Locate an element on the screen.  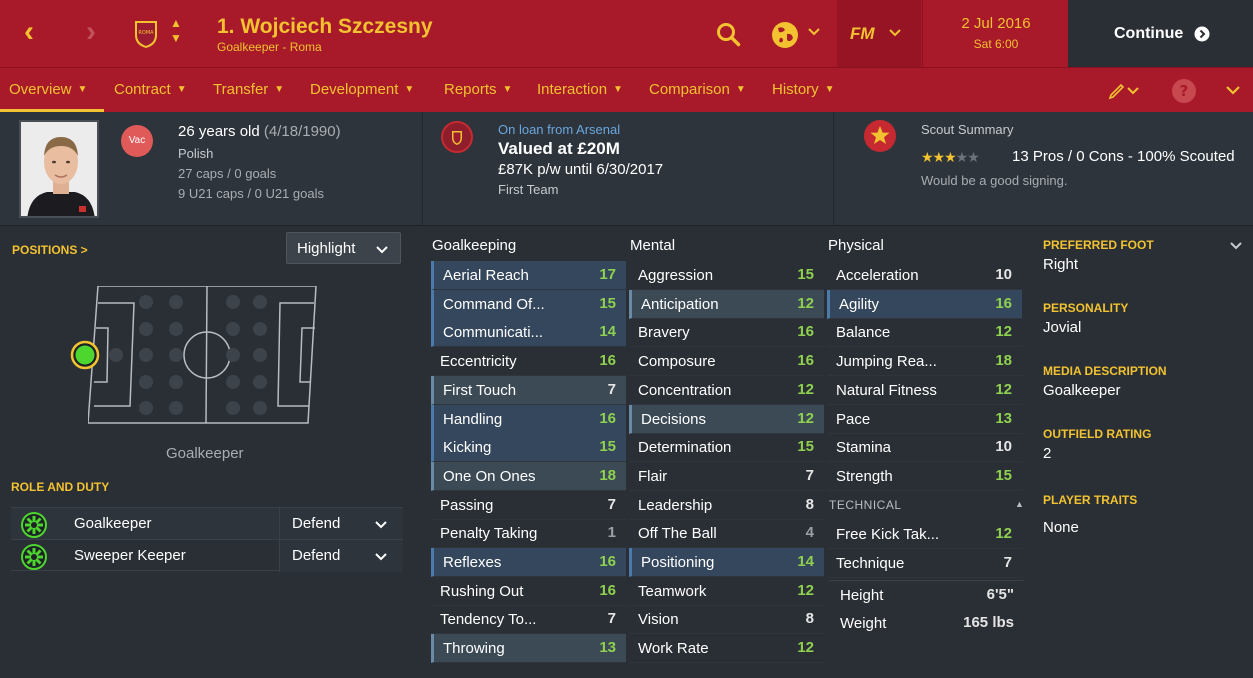
technical-title: TECHNICAL is located at coordinates (865, 505).